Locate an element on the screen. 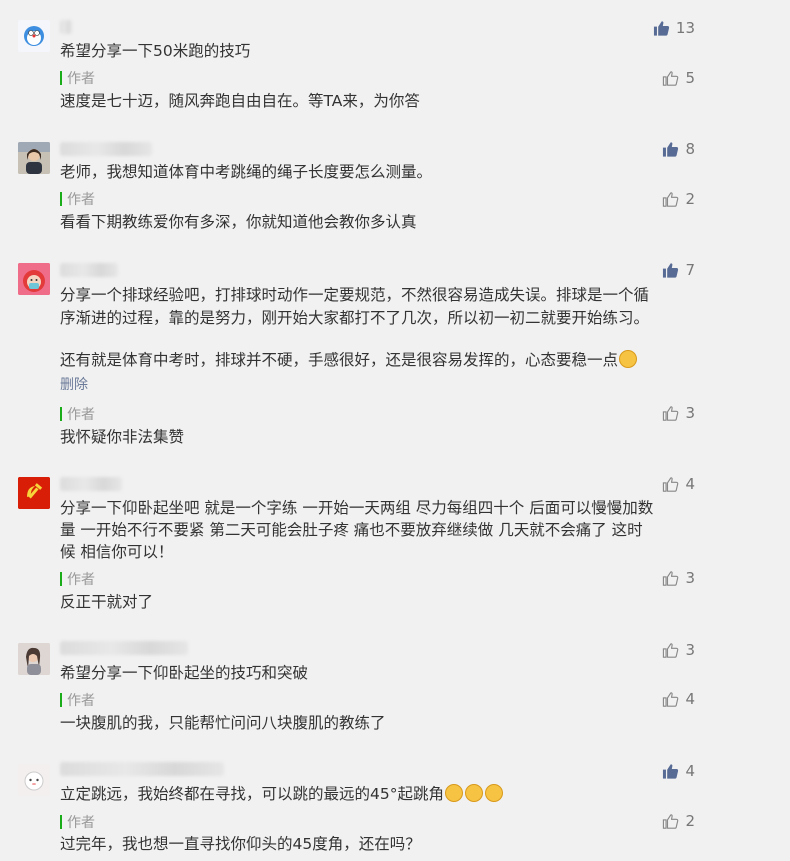 This screenshot has width=790, height=861. comment-text-line: 分享一个排球经验吧，打排球时动作一定要规范，不然很容易造成失误。排球是一个循 is located at coordinates (355, 295).